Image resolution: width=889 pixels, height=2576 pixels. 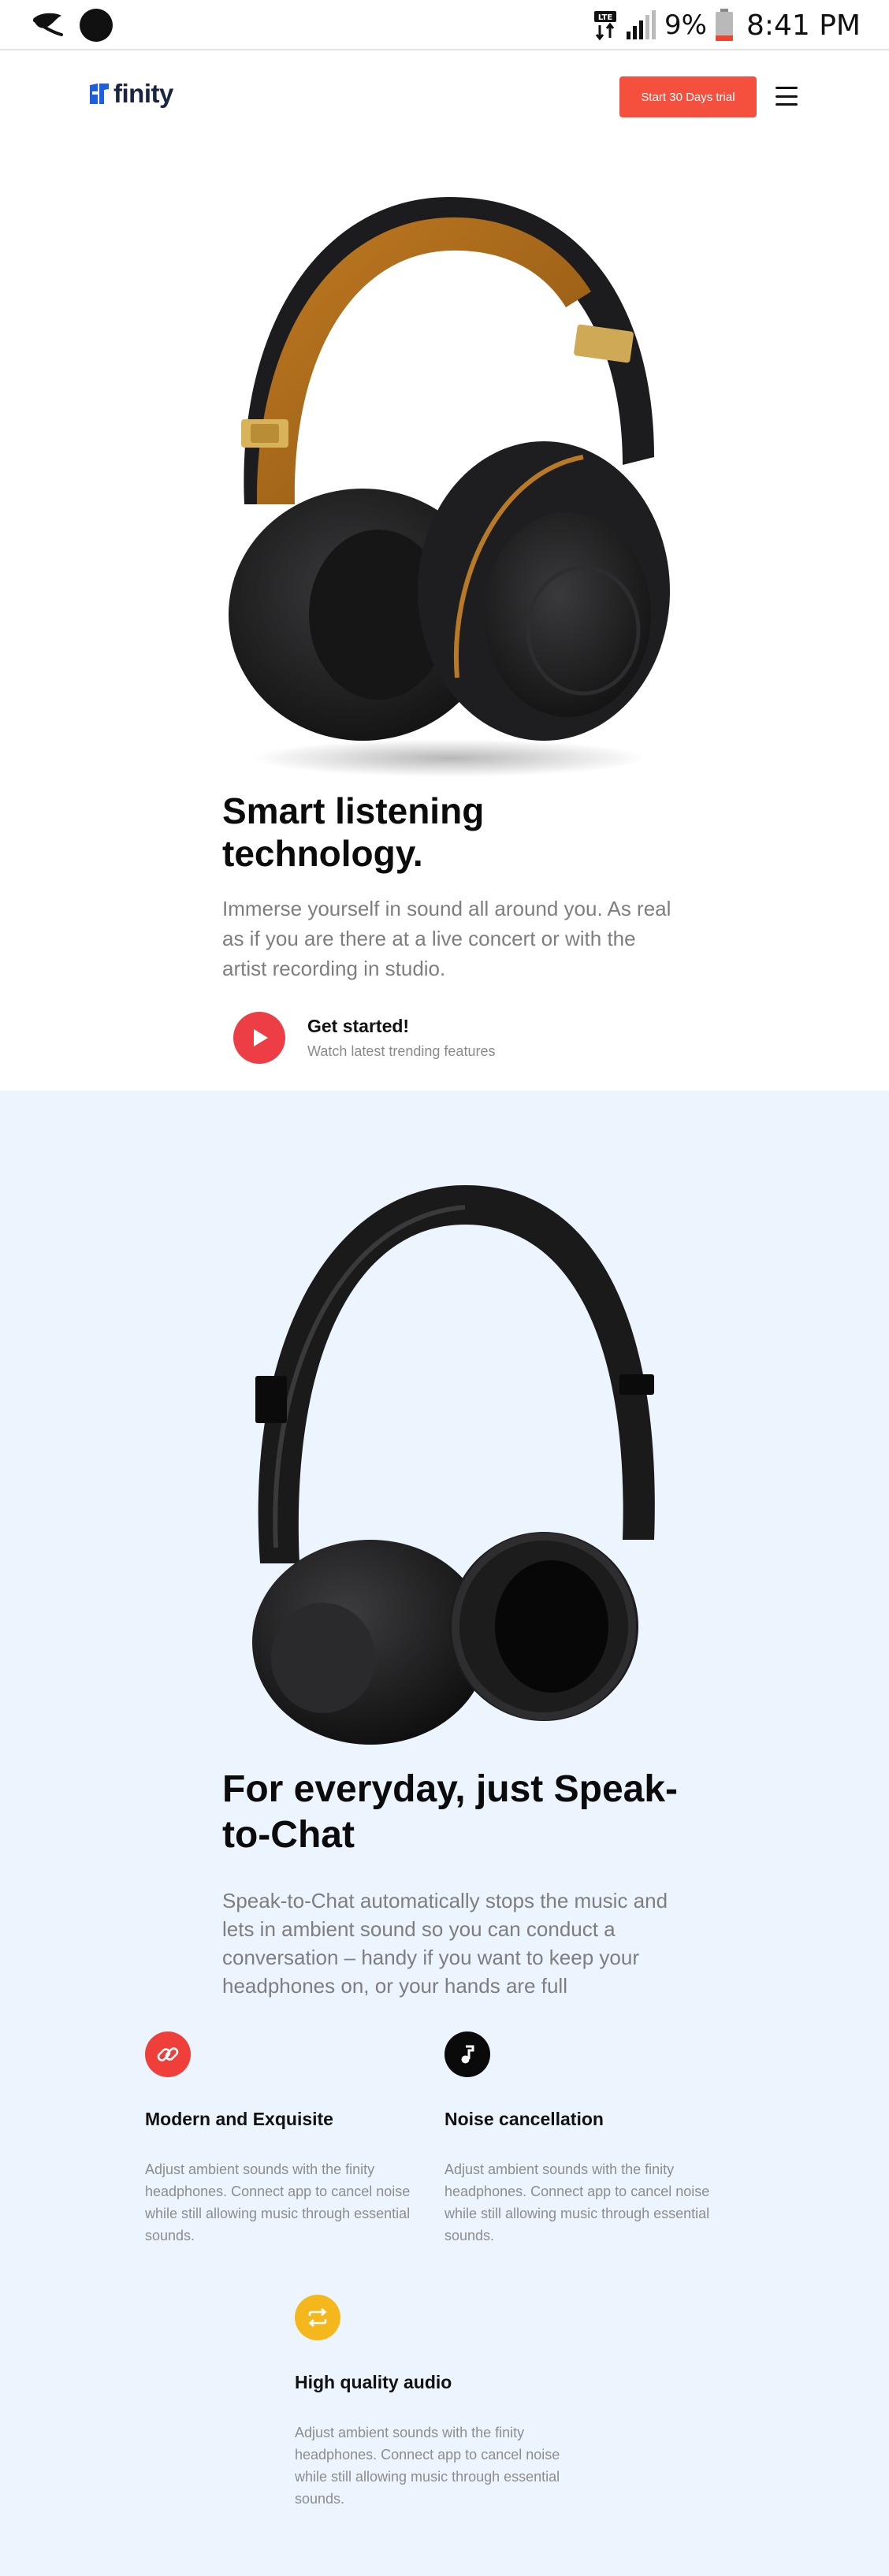 I want to click on status-bar-left, so click(x=71, y=25).